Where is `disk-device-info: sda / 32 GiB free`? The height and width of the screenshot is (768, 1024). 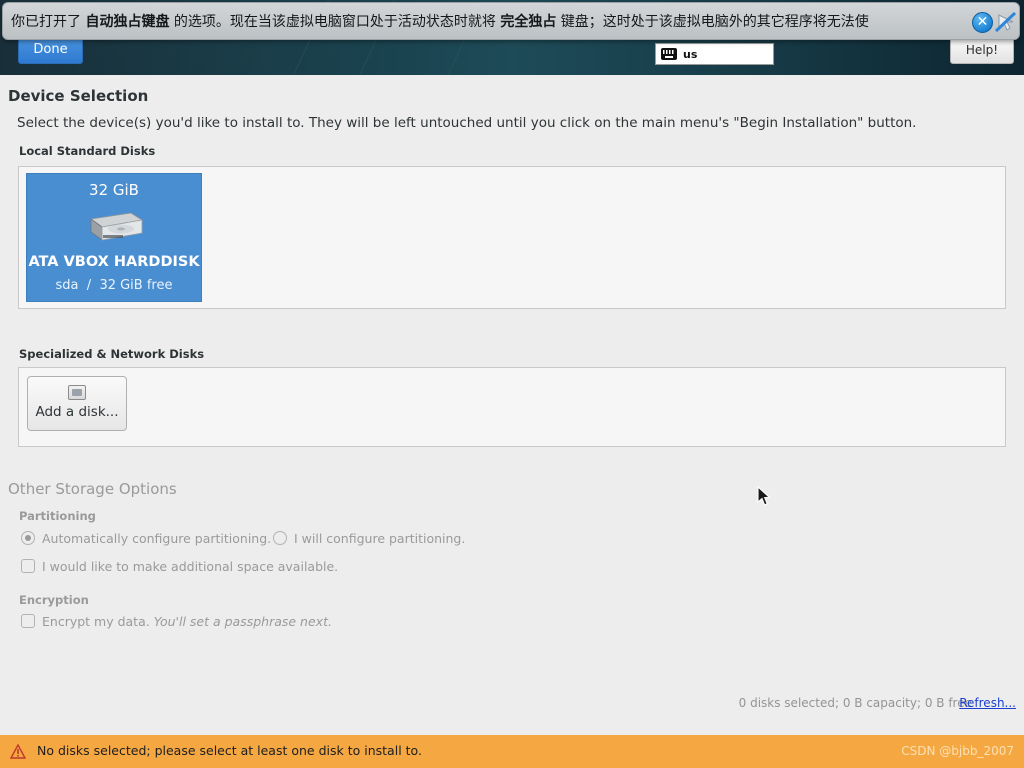 disk-device-info: sda / 32 GiB free is located at coordinates (114, 285).